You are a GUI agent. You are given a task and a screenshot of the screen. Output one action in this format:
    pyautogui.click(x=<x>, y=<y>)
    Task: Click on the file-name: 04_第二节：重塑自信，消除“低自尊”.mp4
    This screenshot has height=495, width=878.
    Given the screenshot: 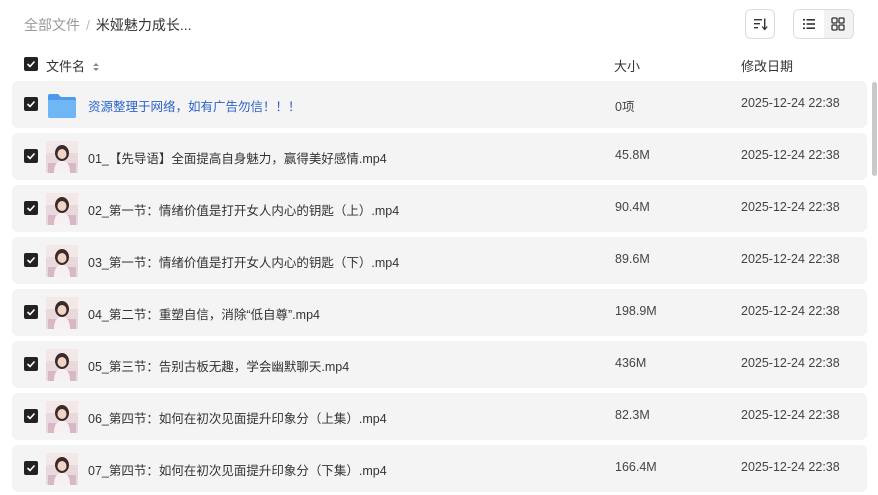 What is the action you would take?
    pyautogui.click(x=204, y=313)
    